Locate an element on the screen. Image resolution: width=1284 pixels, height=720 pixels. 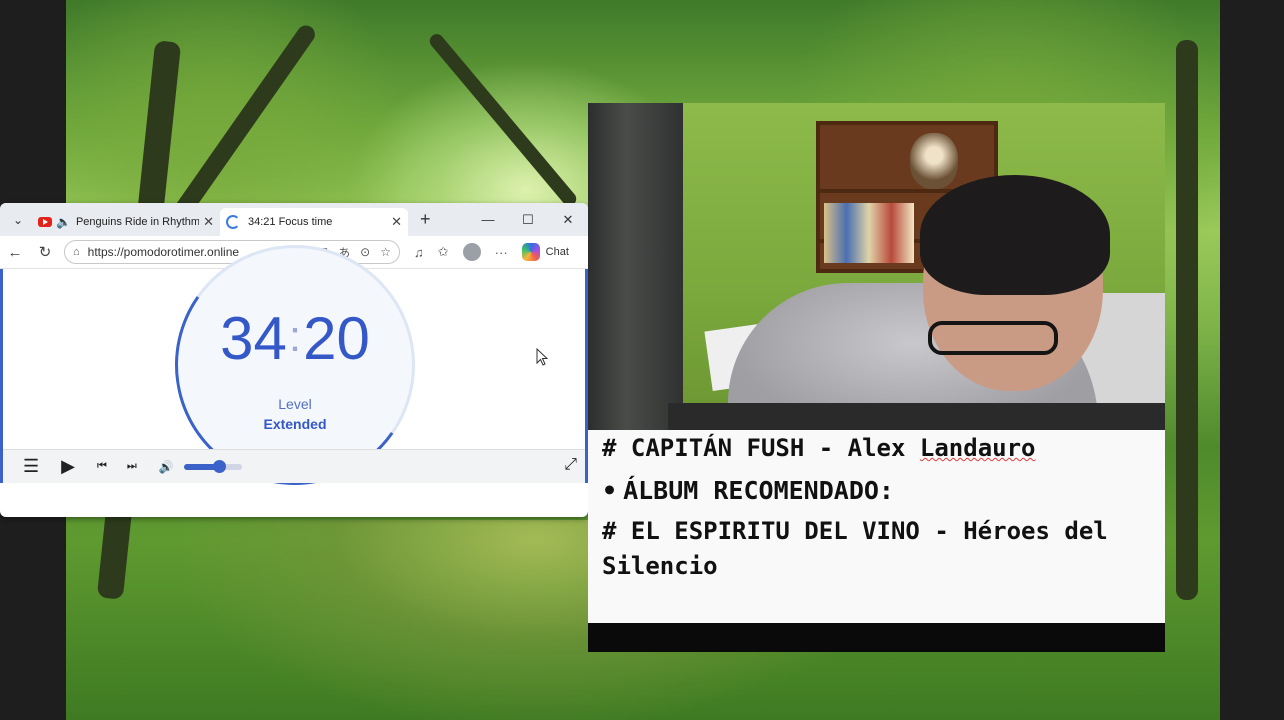
favorite-star-icon: ☆ is located at coordinates (385, 252).